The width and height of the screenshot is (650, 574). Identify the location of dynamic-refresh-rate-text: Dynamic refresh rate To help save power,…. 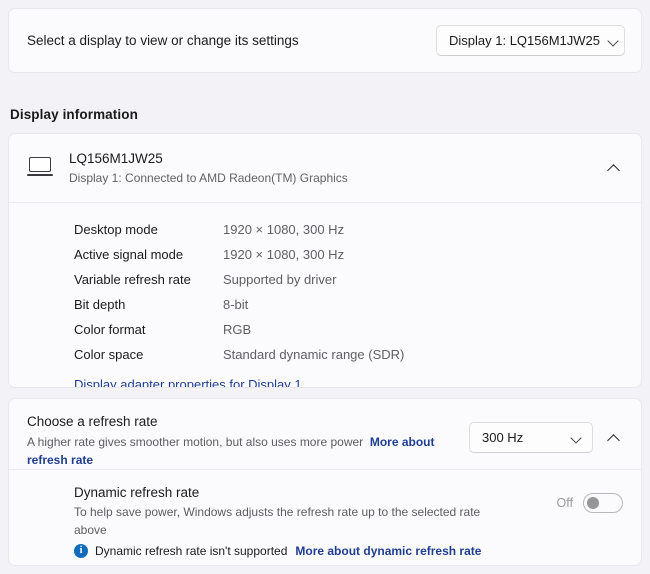
(315, 521).